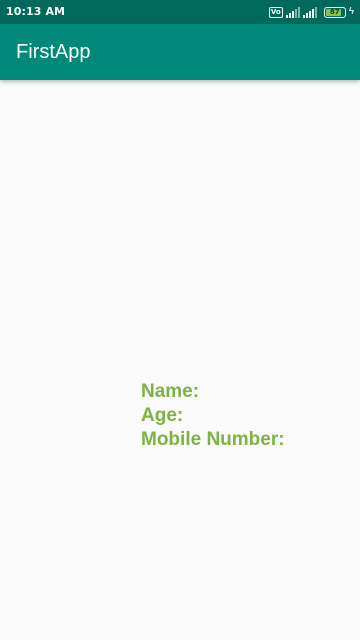 The width and height of the screenshot is (360, 640). I want to click on status-bar: 10:13 AM Vo 87 ϟ, so click(180, 12).